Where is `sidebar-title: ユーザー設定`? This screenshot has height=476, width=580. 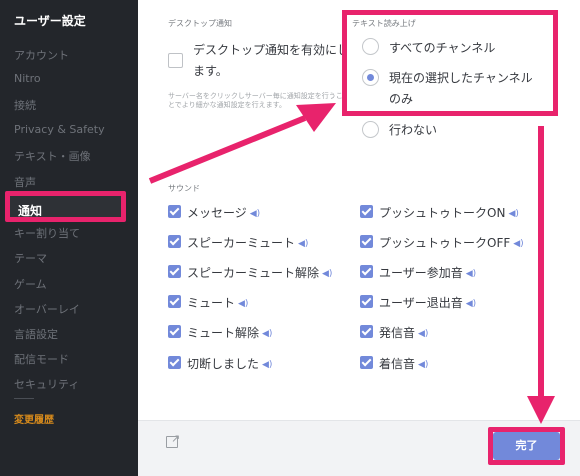 sidebar-title: ユーザー設定 is located at coordinates (50, 21).